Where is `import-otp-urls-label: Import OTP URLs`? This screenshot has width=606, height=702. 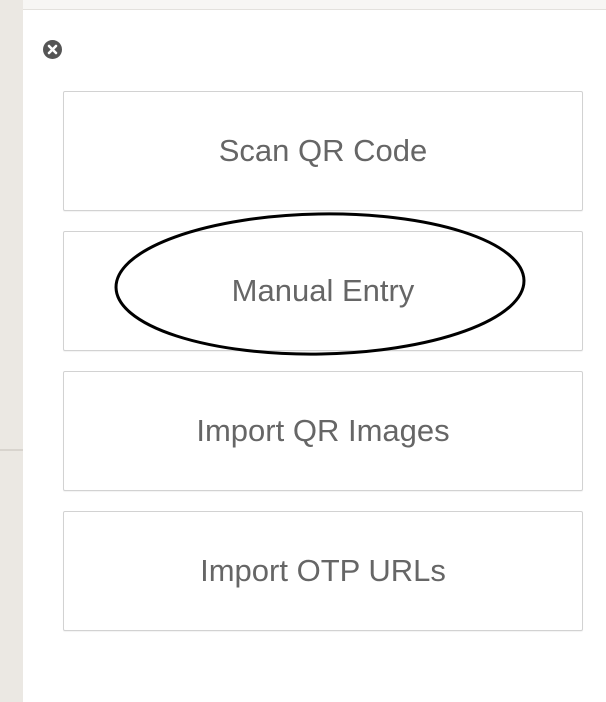 import-otp-urls-label: Import OTP URLs is located at coordinates (323, 570).